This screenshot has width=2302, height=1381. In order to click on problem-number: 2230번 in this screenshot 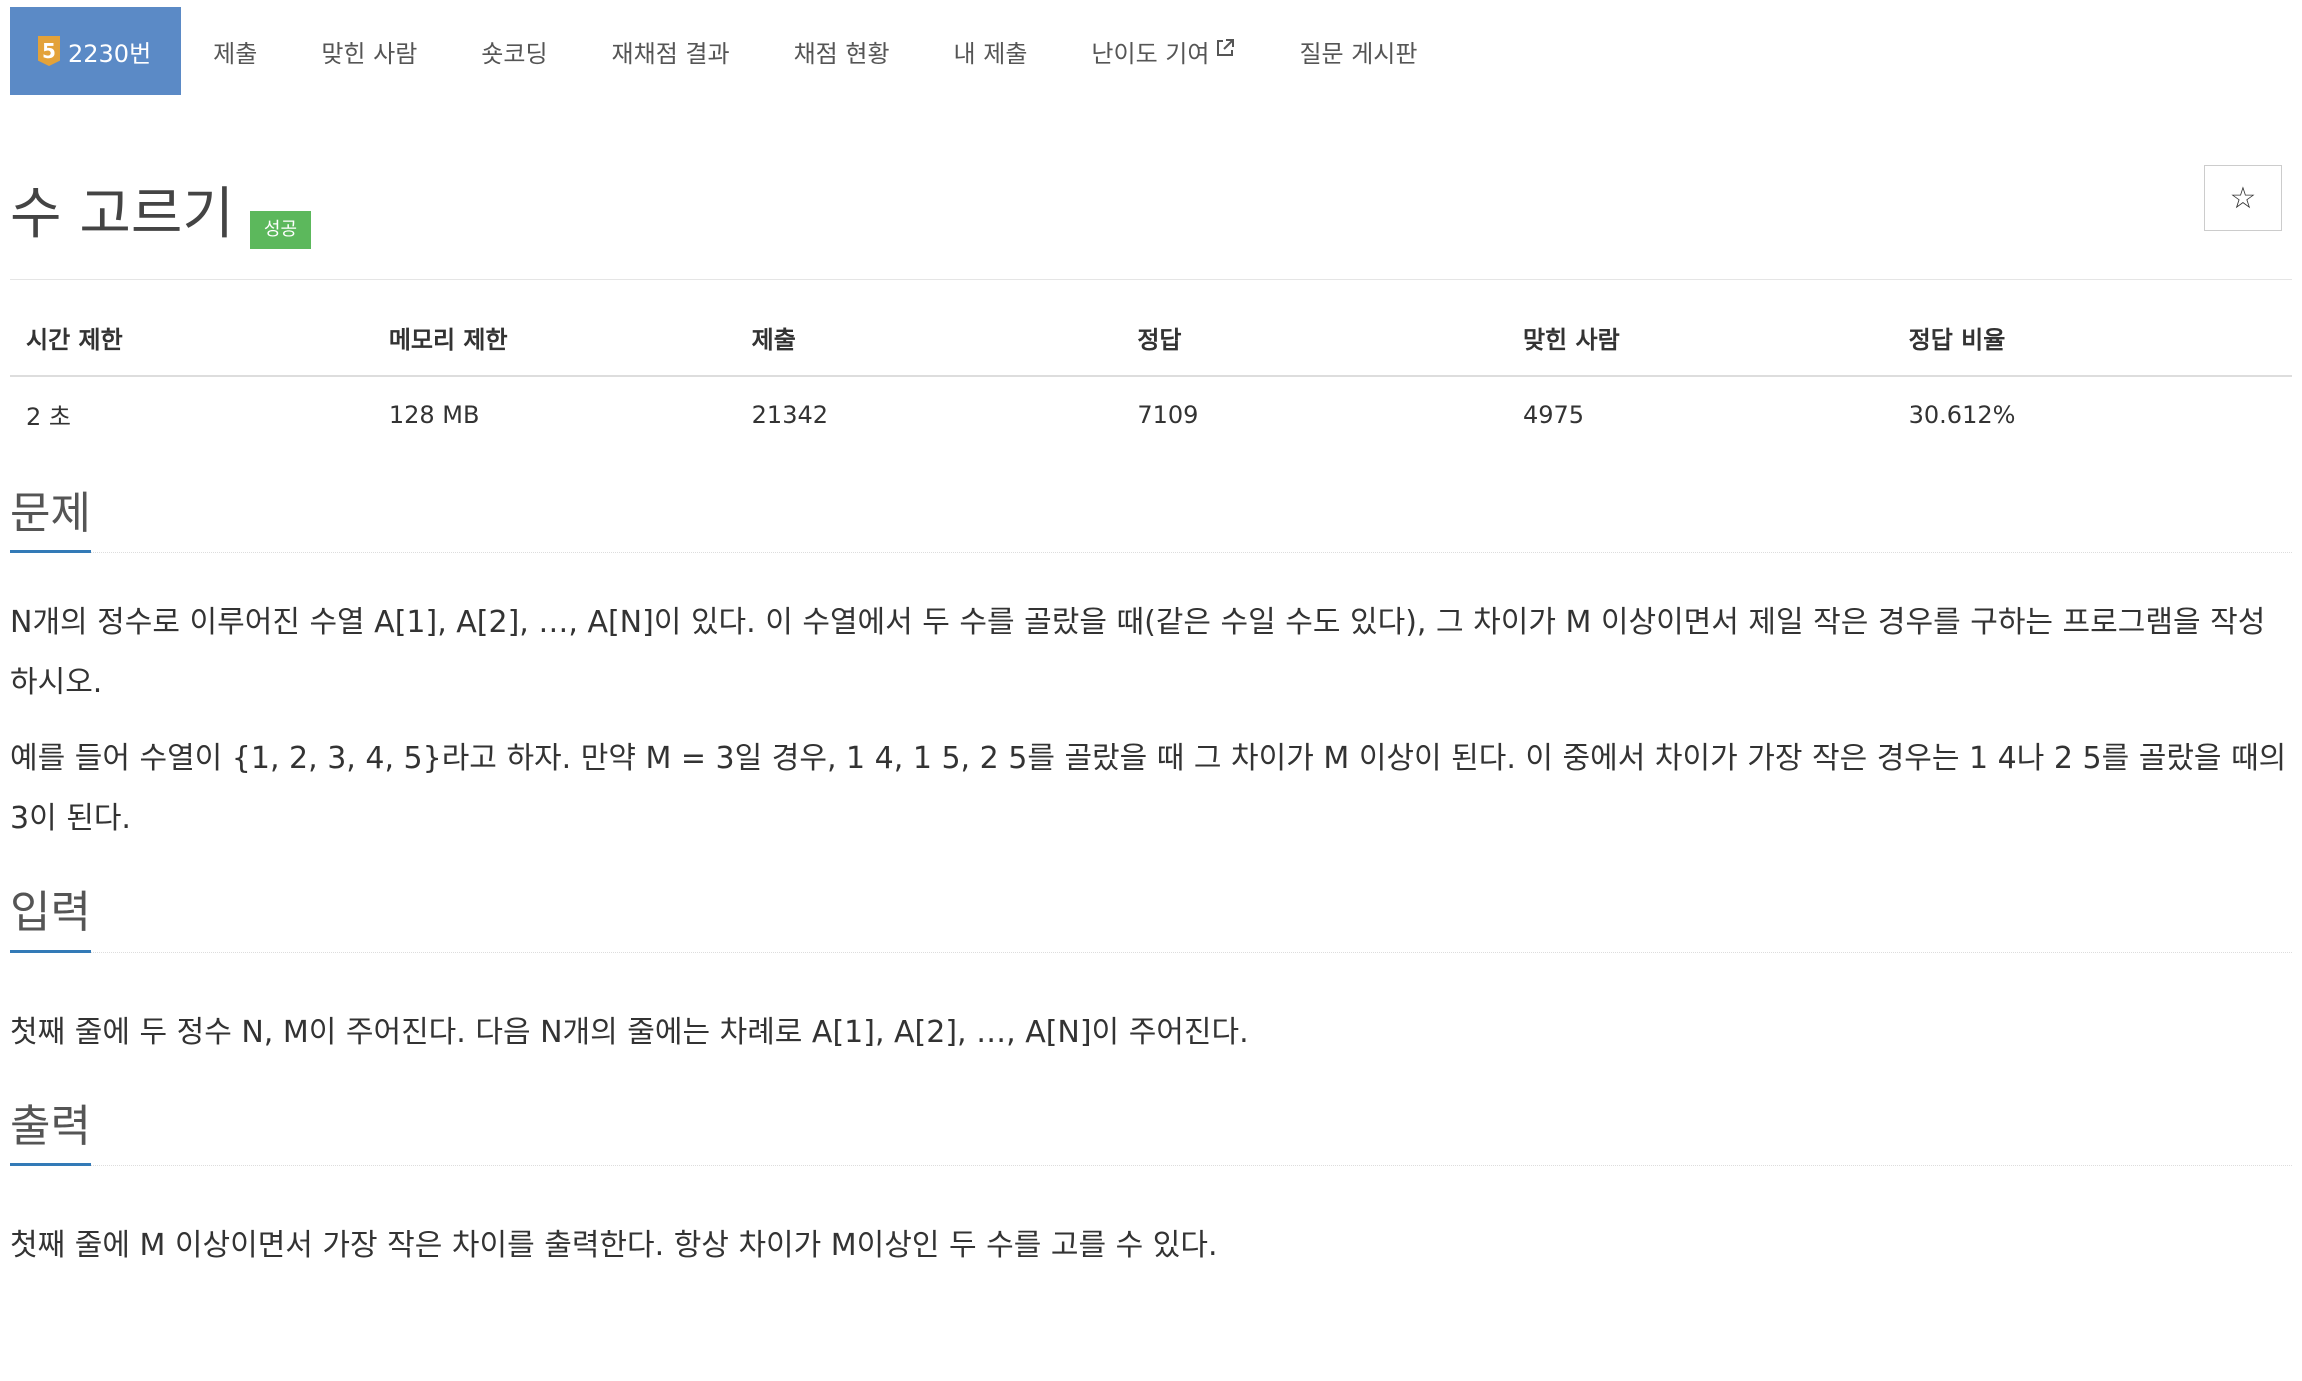, I will do `click(110, 53)`.